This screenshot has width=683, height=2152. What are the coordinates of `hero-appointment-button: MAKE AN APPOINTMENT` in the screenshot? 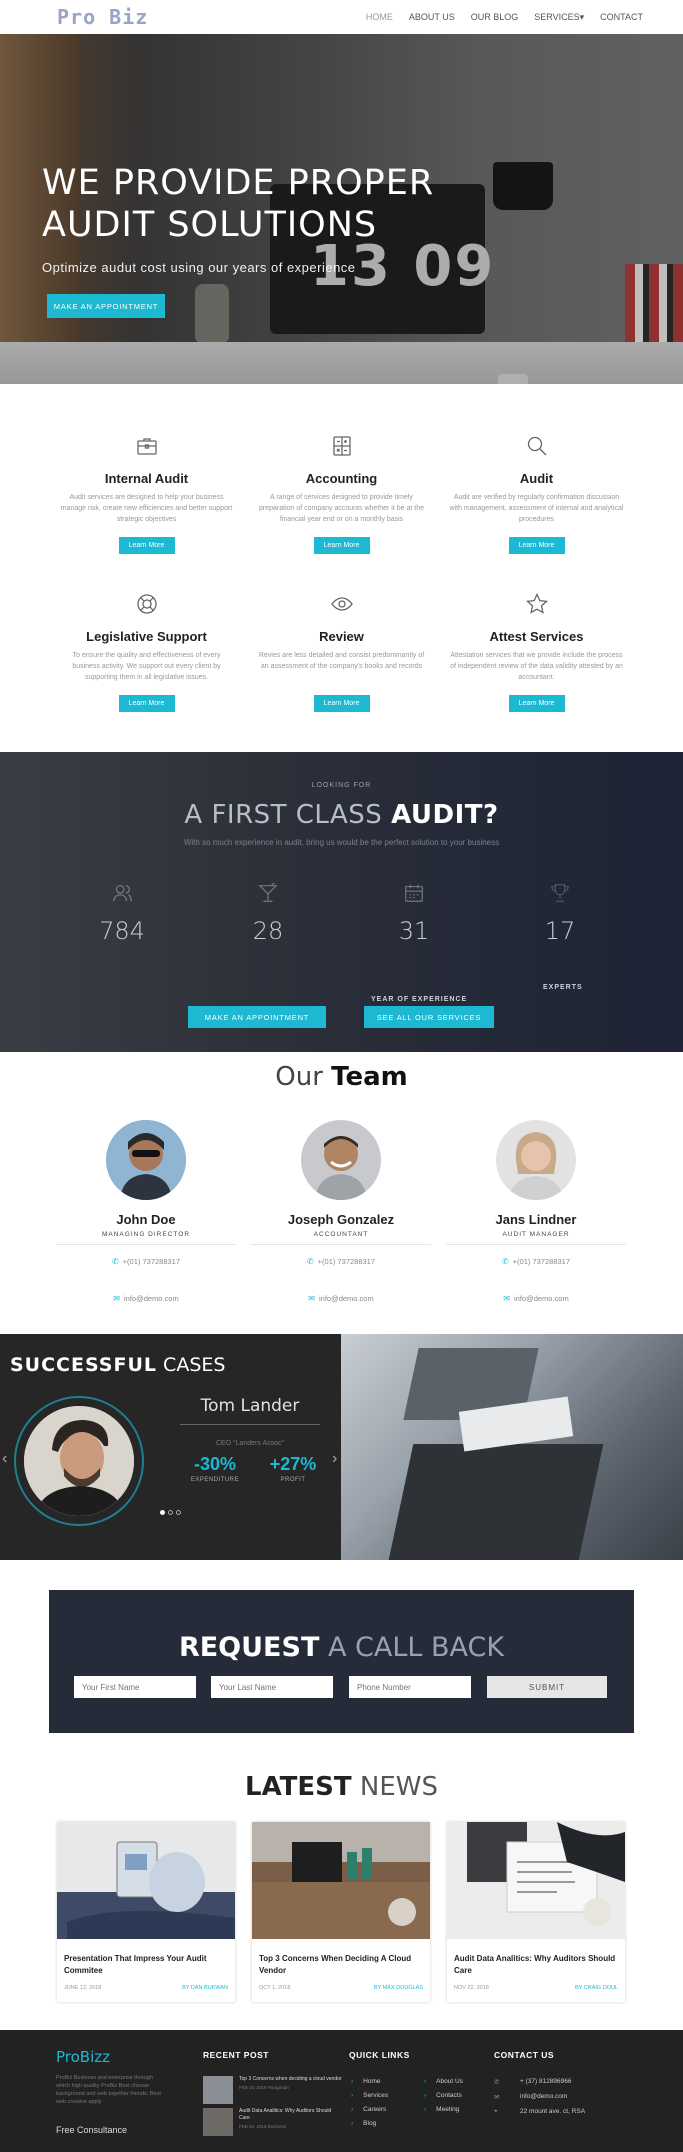 It's located at (106, 306).